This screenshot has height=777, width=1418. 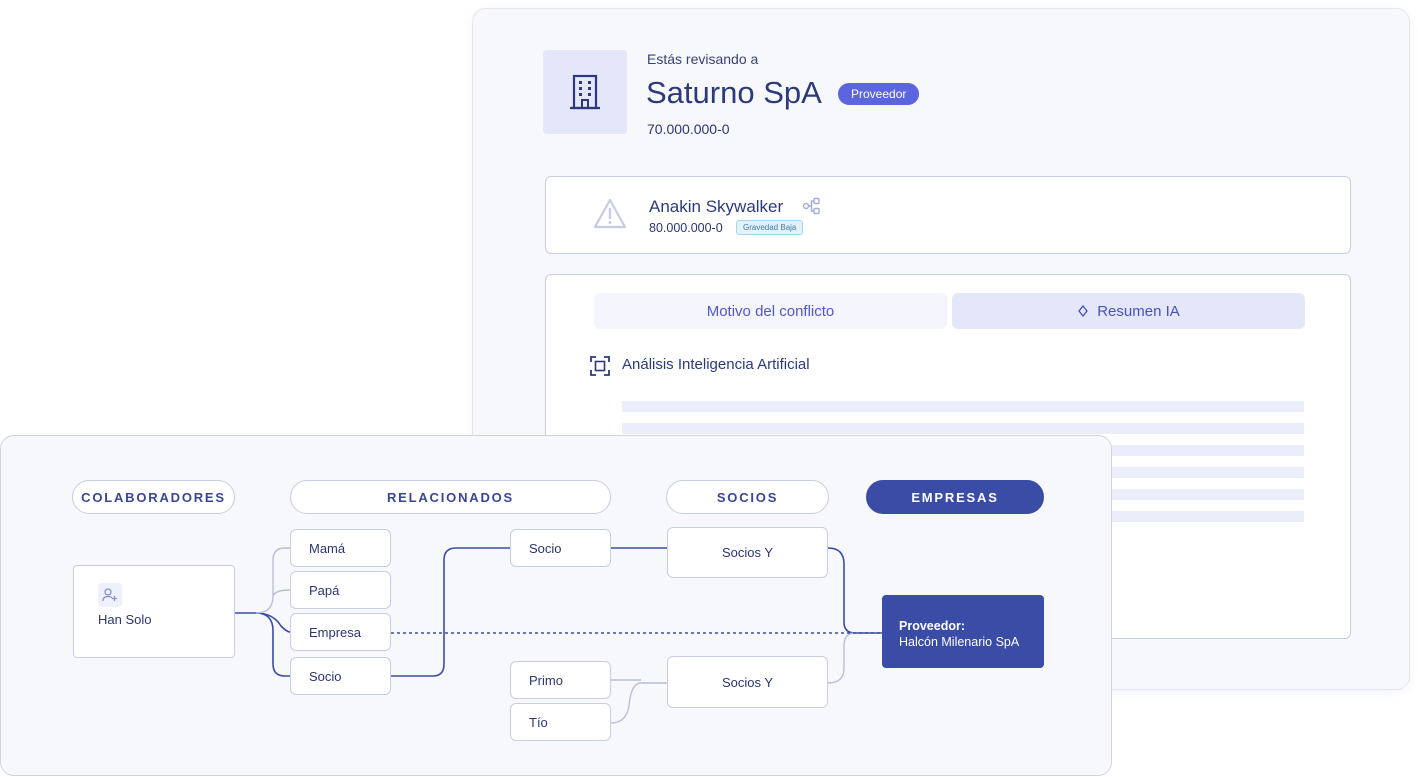 I want to click on column-relacionados: RELACIONADOS, so click(x=450, y=497).